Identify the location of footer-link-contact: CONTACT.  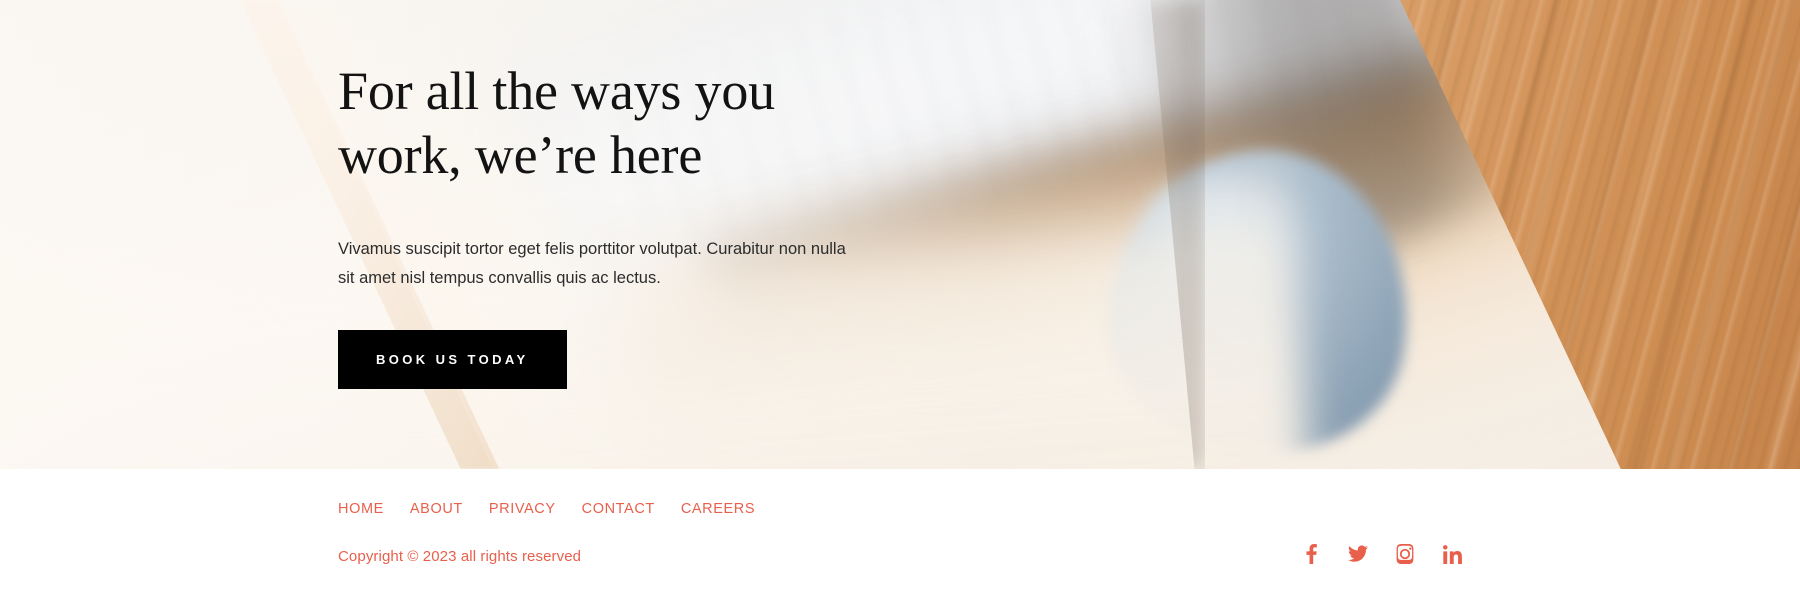
(618, 509).